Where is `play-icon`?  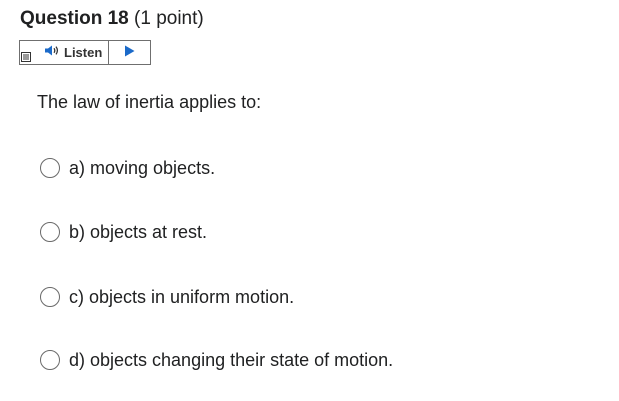 play-icon is located at coordinates (129, 53).